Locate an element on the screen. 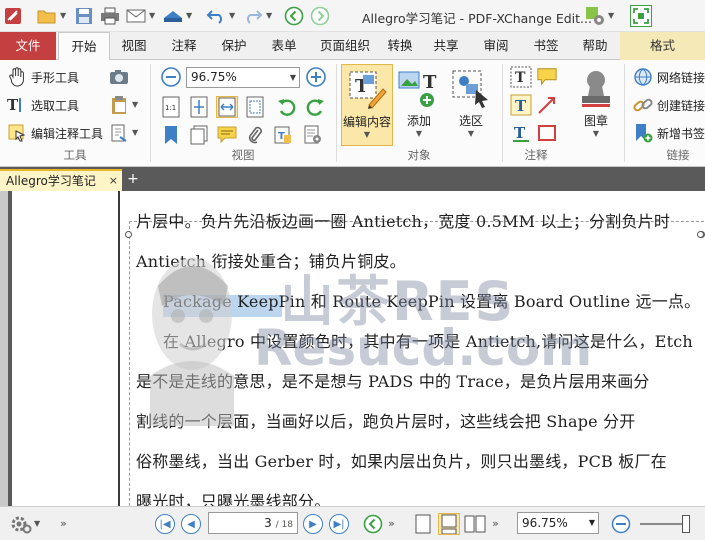 The height and width of the screenshot is (540, 705). facing-view-icon is located at coordinates (475, 524).